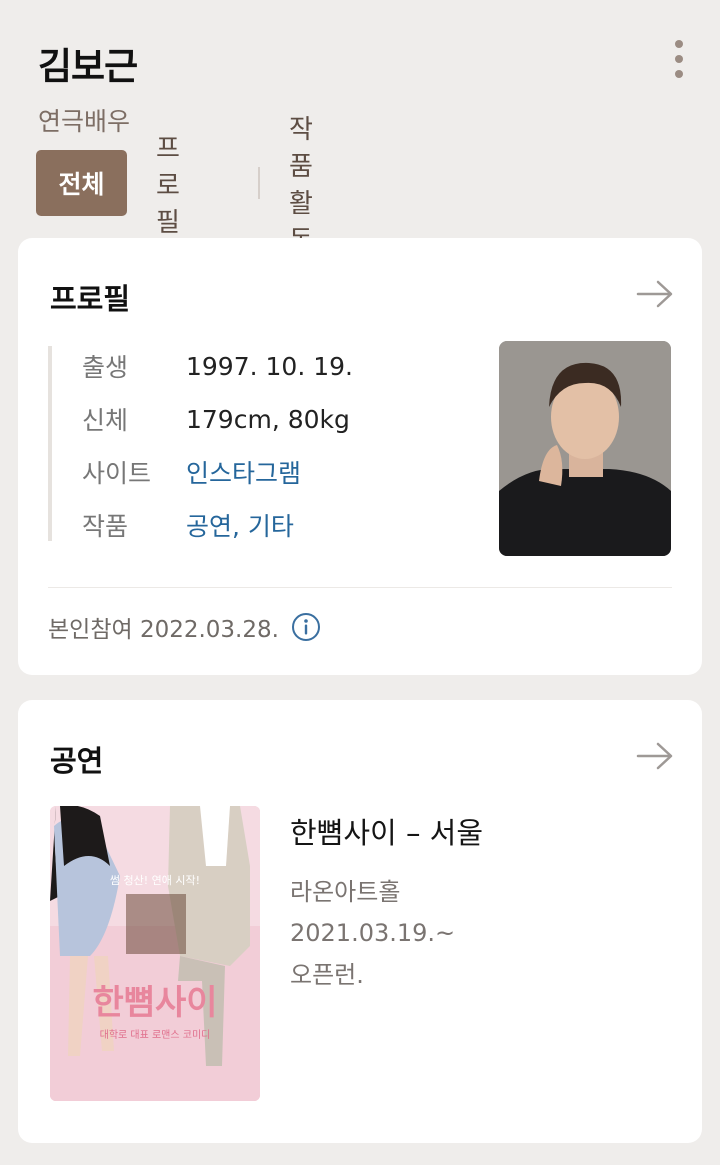 The height and width of the screenshot is (1165, 720). I want to click on profile-card-title: 프로필, so click(90, 299).